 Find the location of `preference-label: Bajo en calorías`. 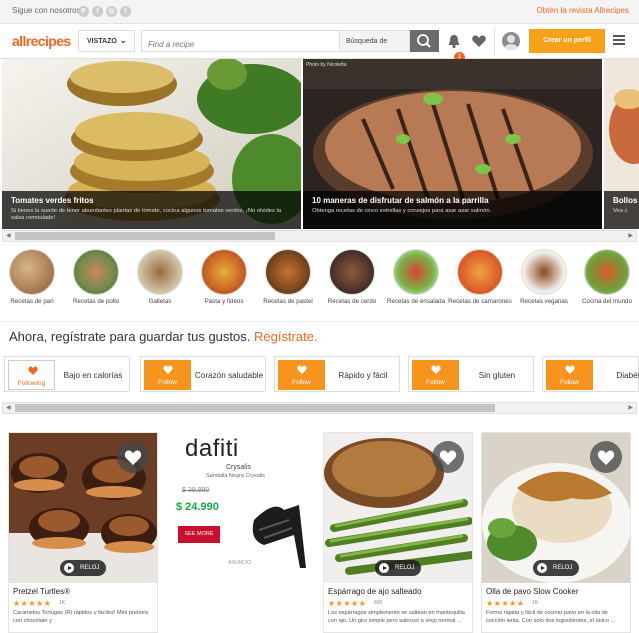

preference-label: Bajo en calorías is located at coordinates (93, 375).